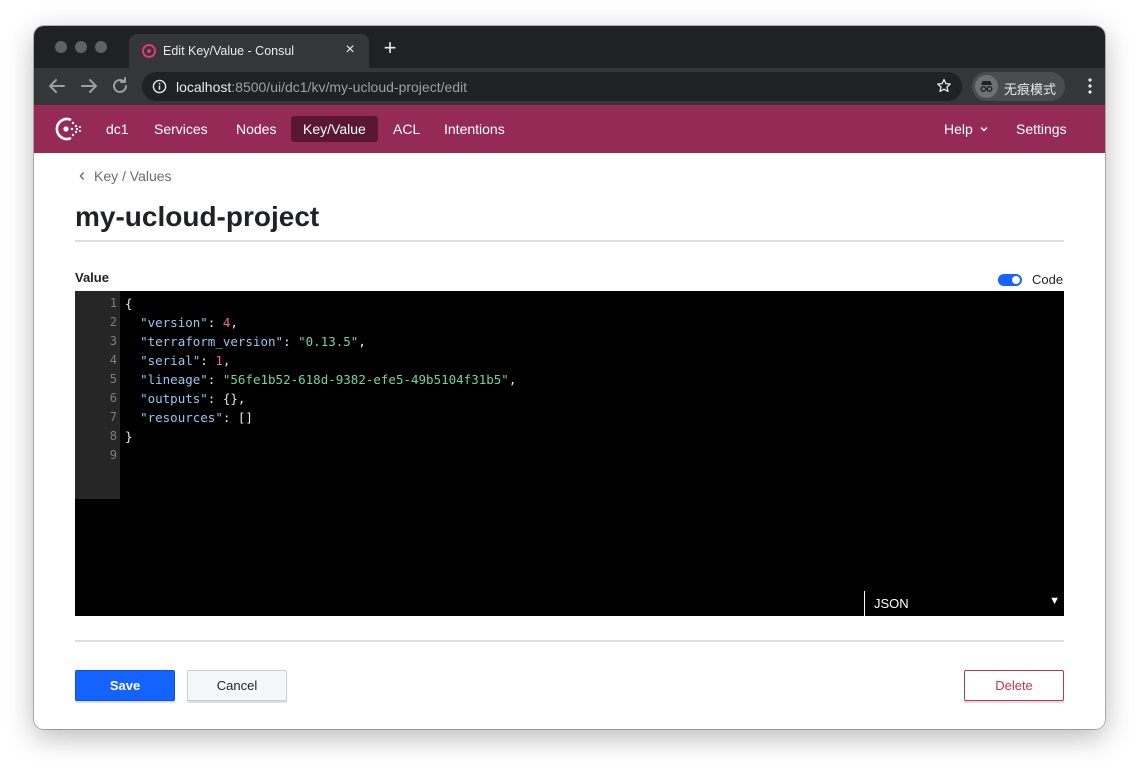 This screenshot has height=771, width=1139. What do you see at coordinates (125, 685) in the screenshot?
I see `save-button: Save` at bounding box center [125, 685].